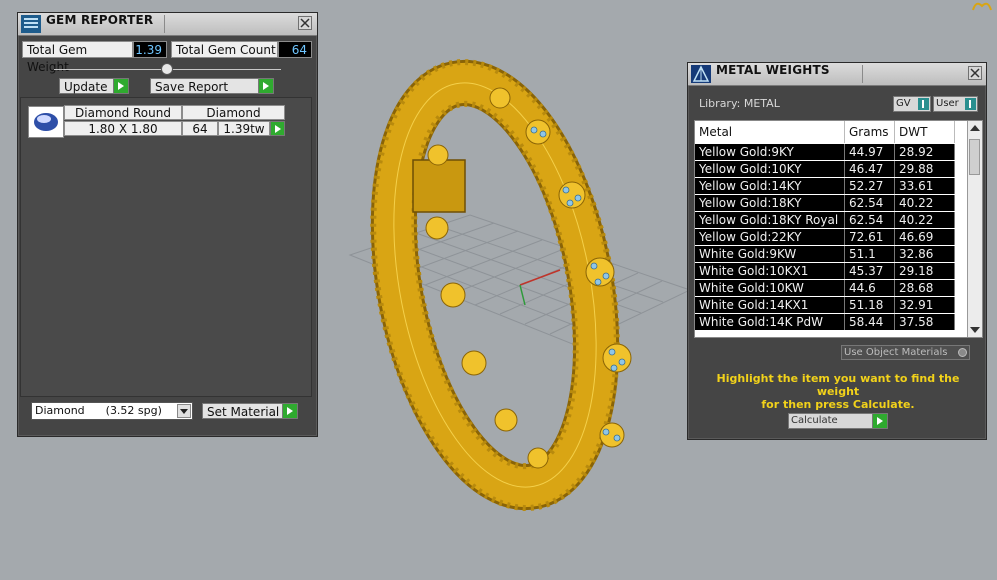 The image size is (997, 580). I want to click on gem-weight-cell: 1.39tw, so click(244, 128).